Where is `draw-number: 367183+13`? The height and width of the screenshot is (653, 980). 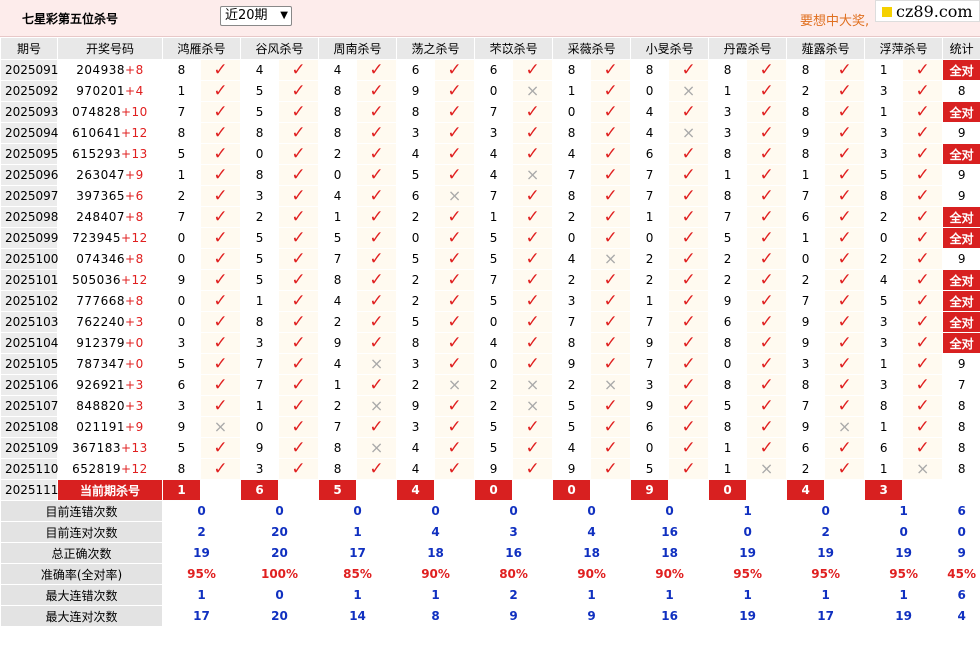 draw-number: 367183+13 is located at coordinates (110, 448).